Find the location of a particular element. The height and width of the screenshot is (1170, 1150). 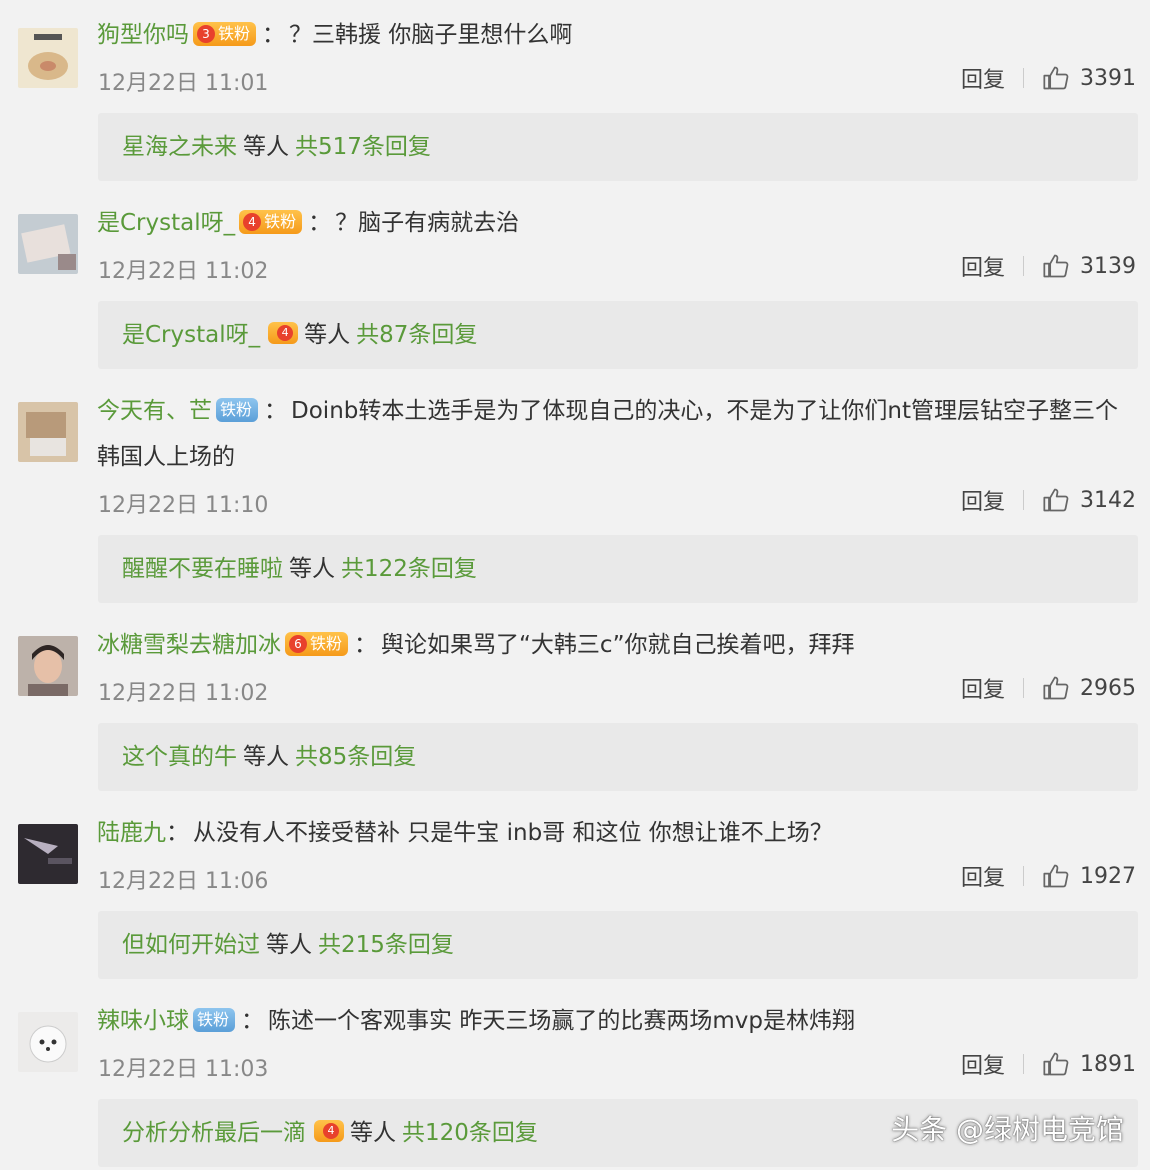

comment-text: 陈述一个客观事实 昨天三场赢了的比赛两场mvp是林炜翔 is located at coordinates (561, 1021).